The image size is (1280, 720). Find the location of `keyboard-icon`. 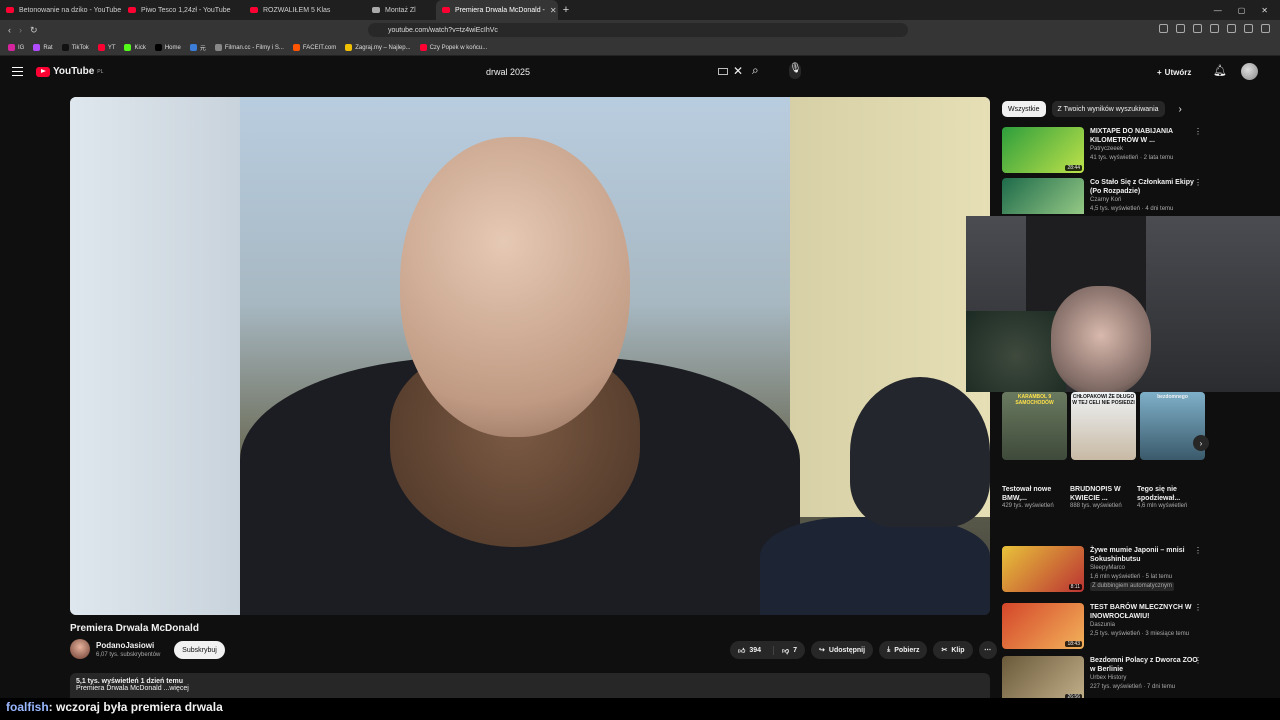

keyboard-icon is located at coordinates (723, 71).